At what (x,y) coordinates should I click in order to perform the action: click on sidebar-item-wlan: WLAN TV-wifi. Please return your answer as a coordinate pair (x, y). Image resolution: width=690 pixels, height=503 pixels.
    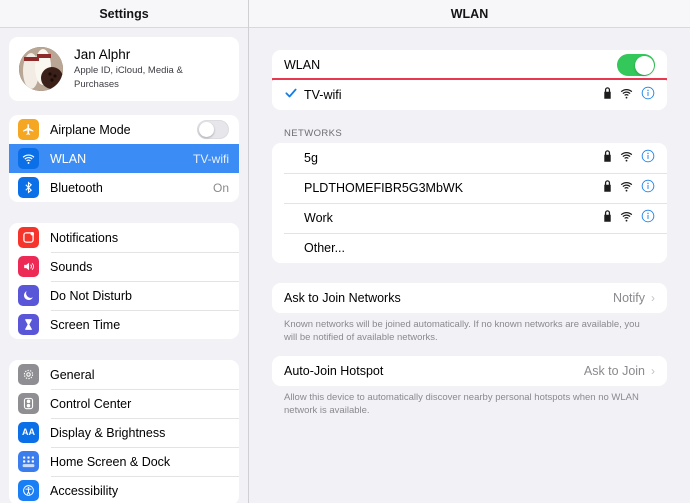
    Looking at the image, I should click on (124, 158).